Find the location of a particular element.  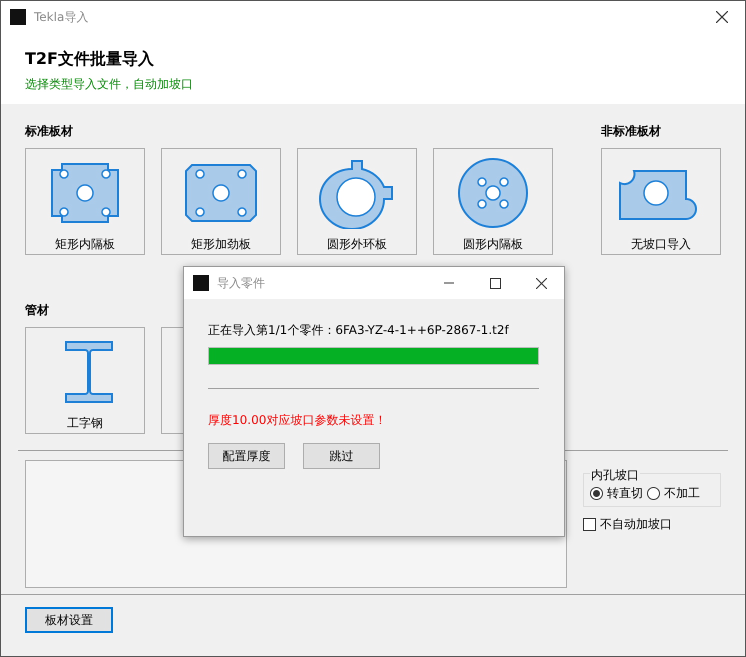

page-title: T2F文件批量导入 is located at coordinates (90, 59).